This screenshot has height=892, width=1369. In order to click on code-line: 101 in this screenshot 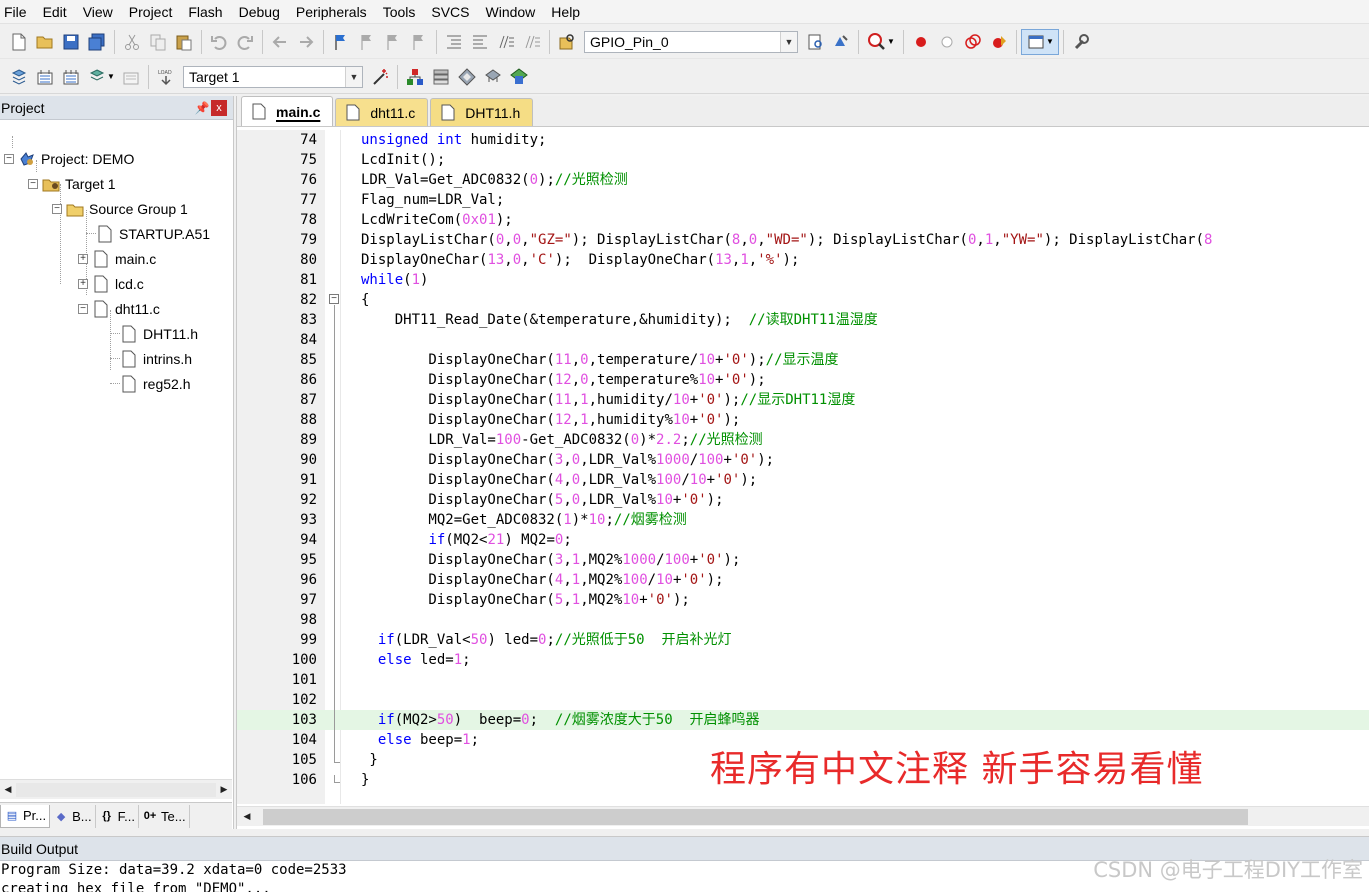, I will do `click(803, 680)`.